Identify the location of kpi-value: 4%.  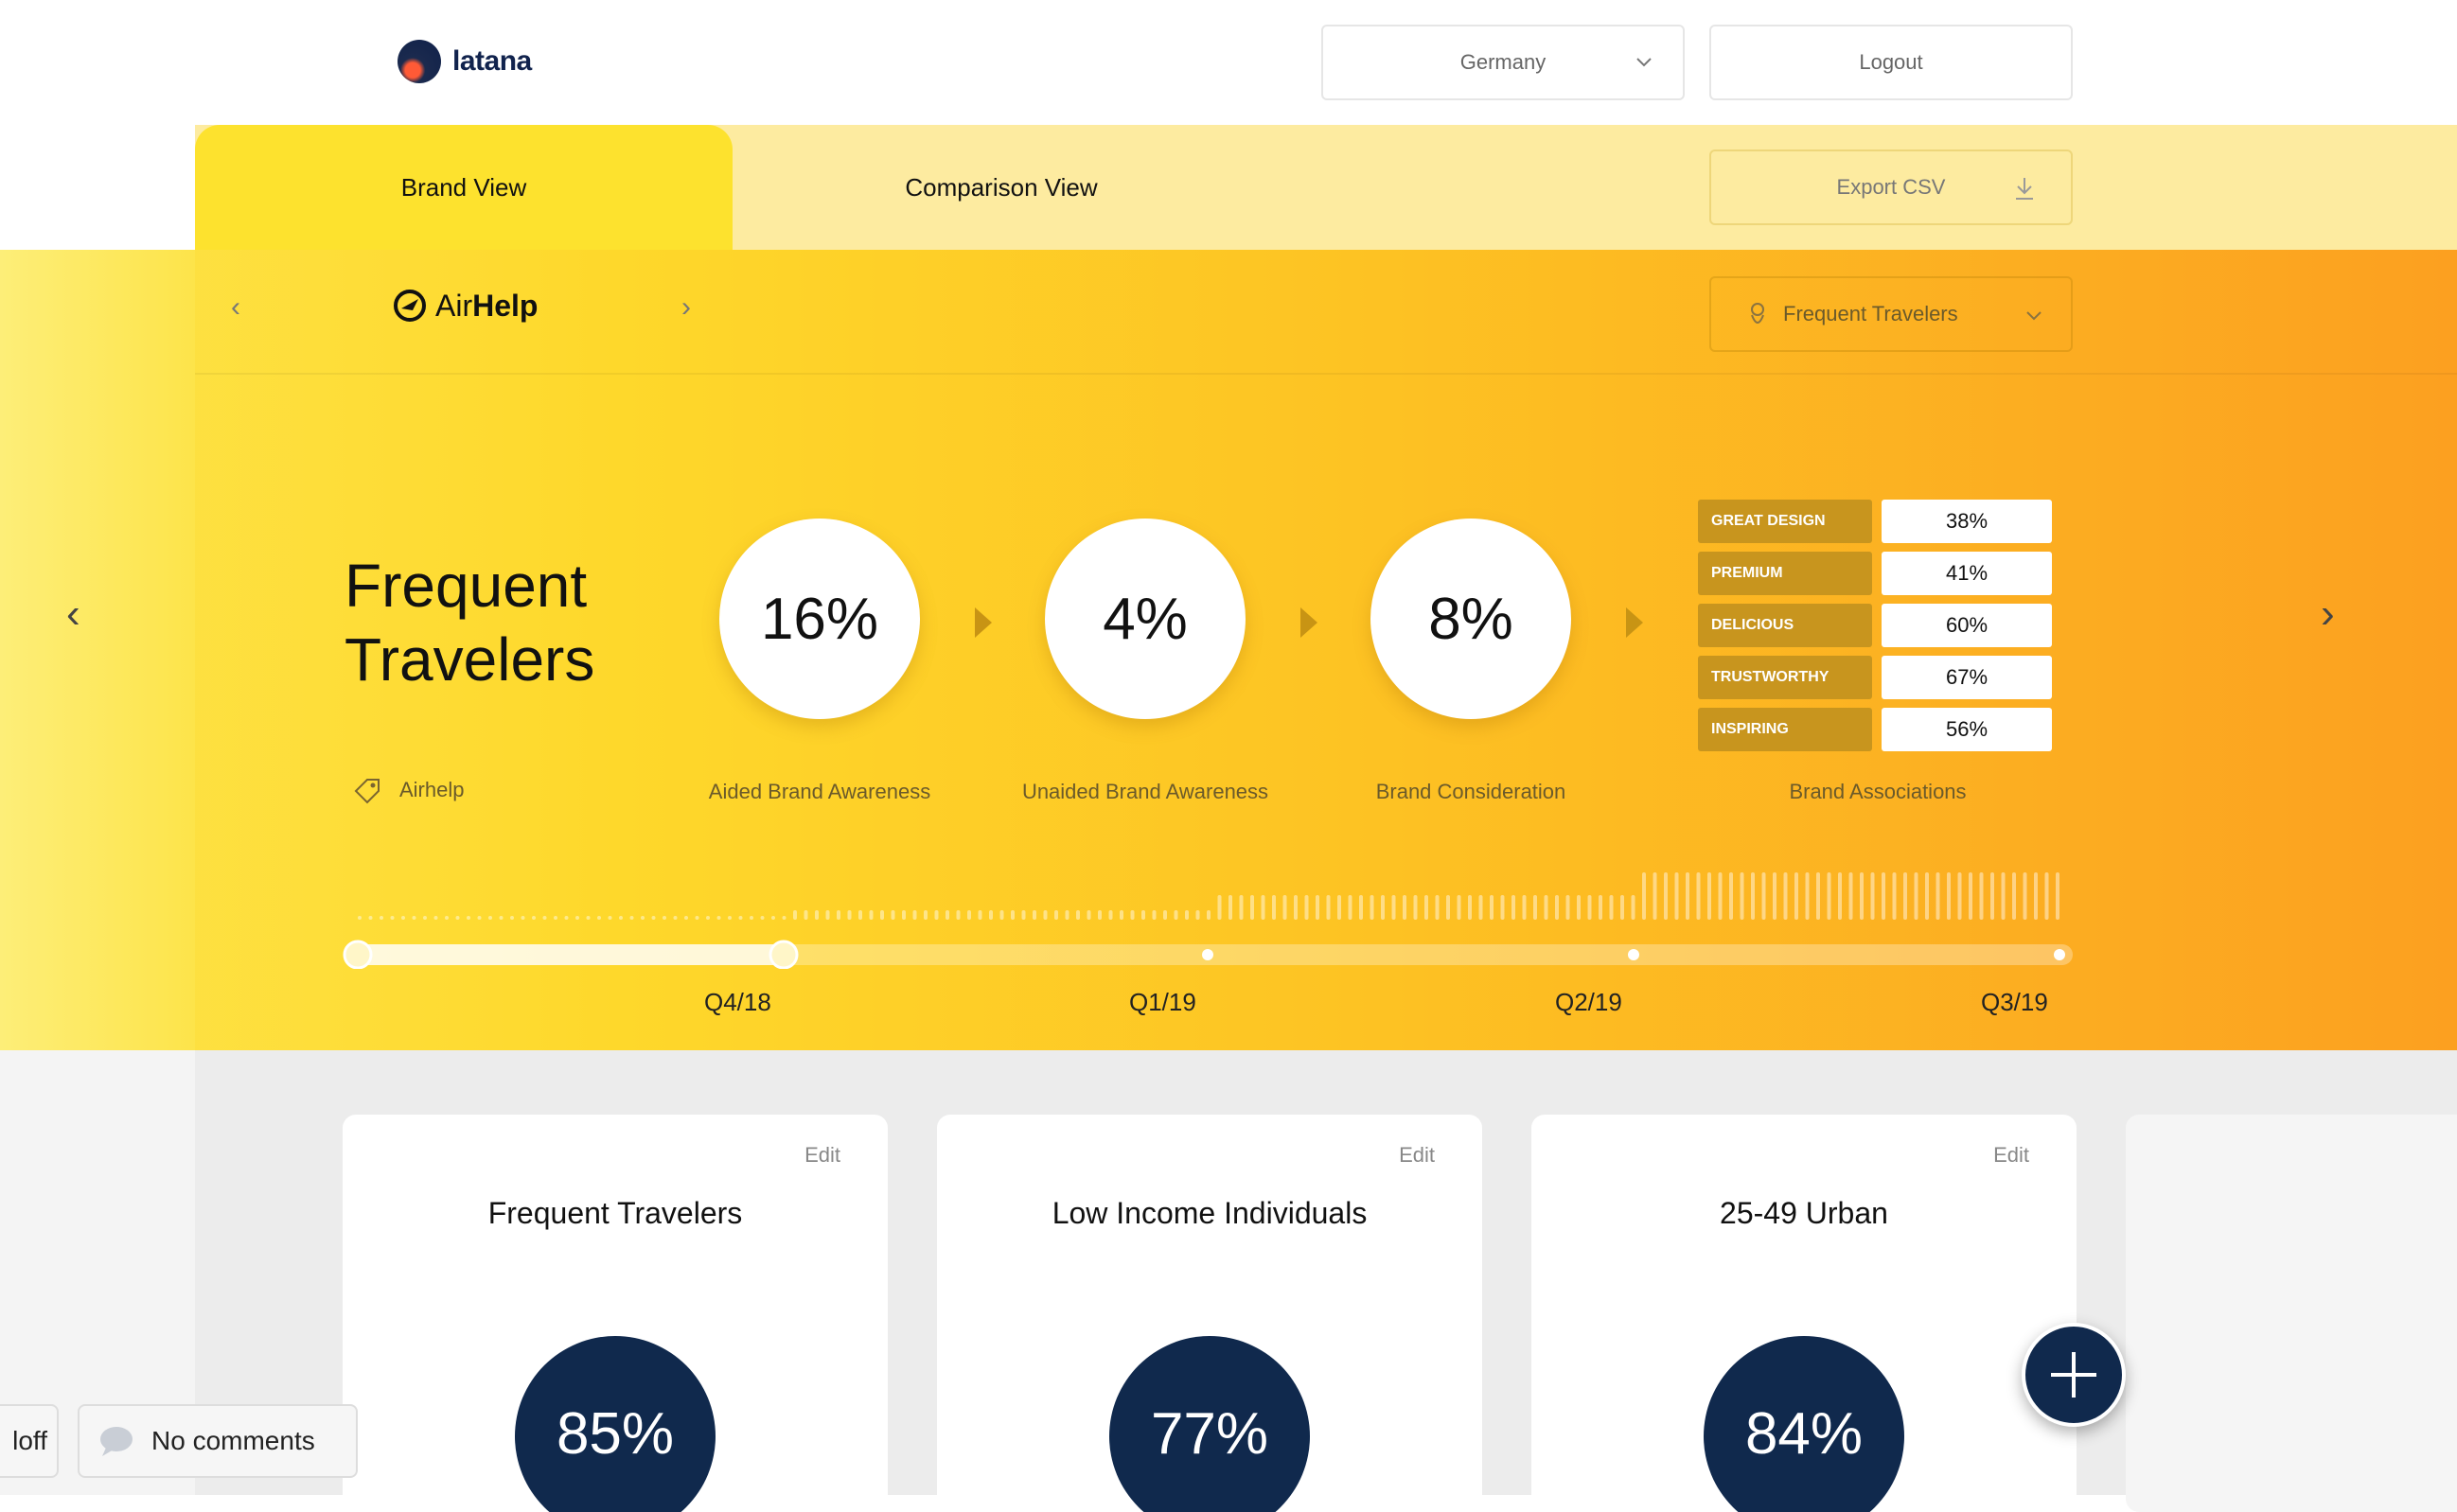
(1145, 619).